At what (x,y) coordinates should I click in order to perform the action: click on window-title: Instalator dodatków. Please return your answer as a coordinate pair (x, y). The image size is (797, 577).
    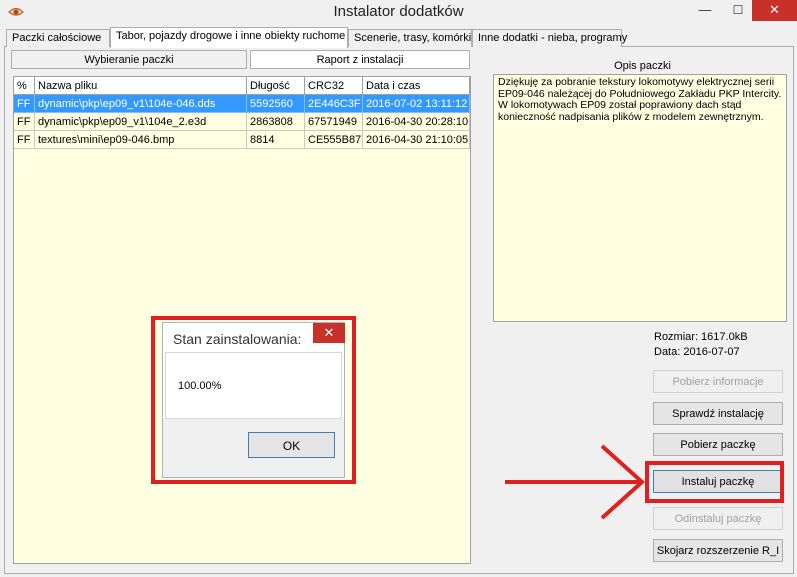
    Looking at the image, I should click on (398, 11).